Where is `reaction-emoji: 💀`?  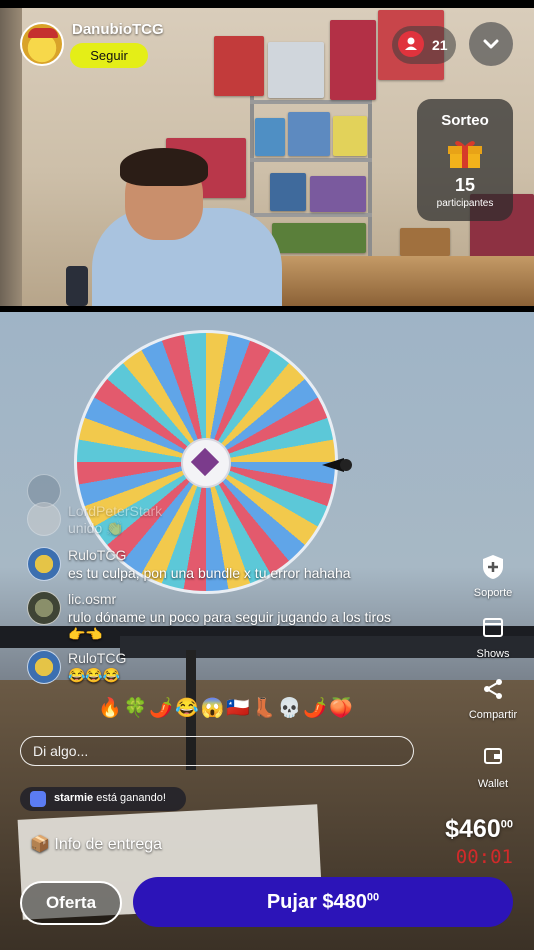 reaction-emoji: 💀 is located at coordinates (290, 709).